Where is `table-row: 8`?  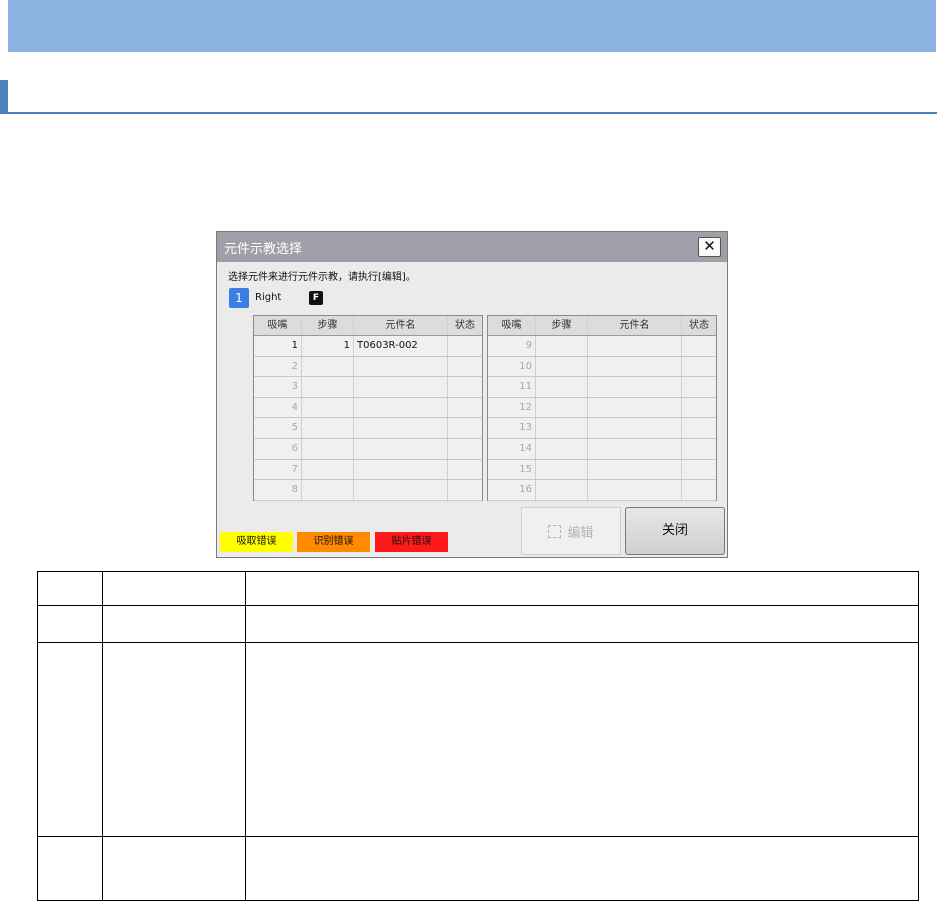
table-row: 8 is located at coordinates (368, 490).